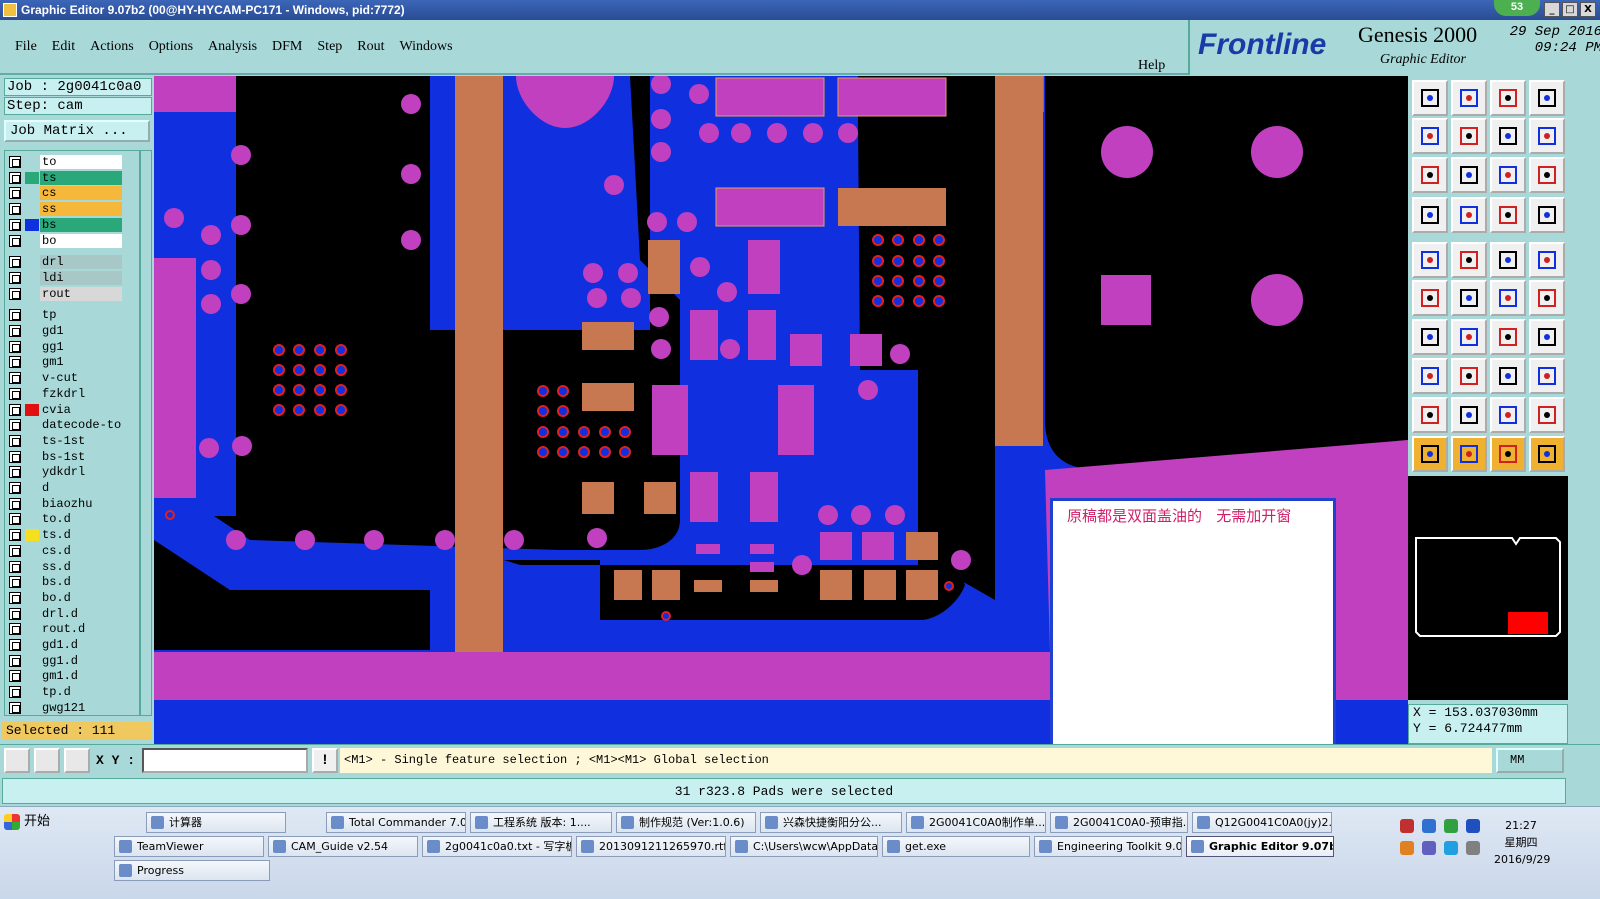 Image resolution: width=1600 pixels, height=899 pixels. I want to click on layer-row-cvia: cvia, so click(73, 409).